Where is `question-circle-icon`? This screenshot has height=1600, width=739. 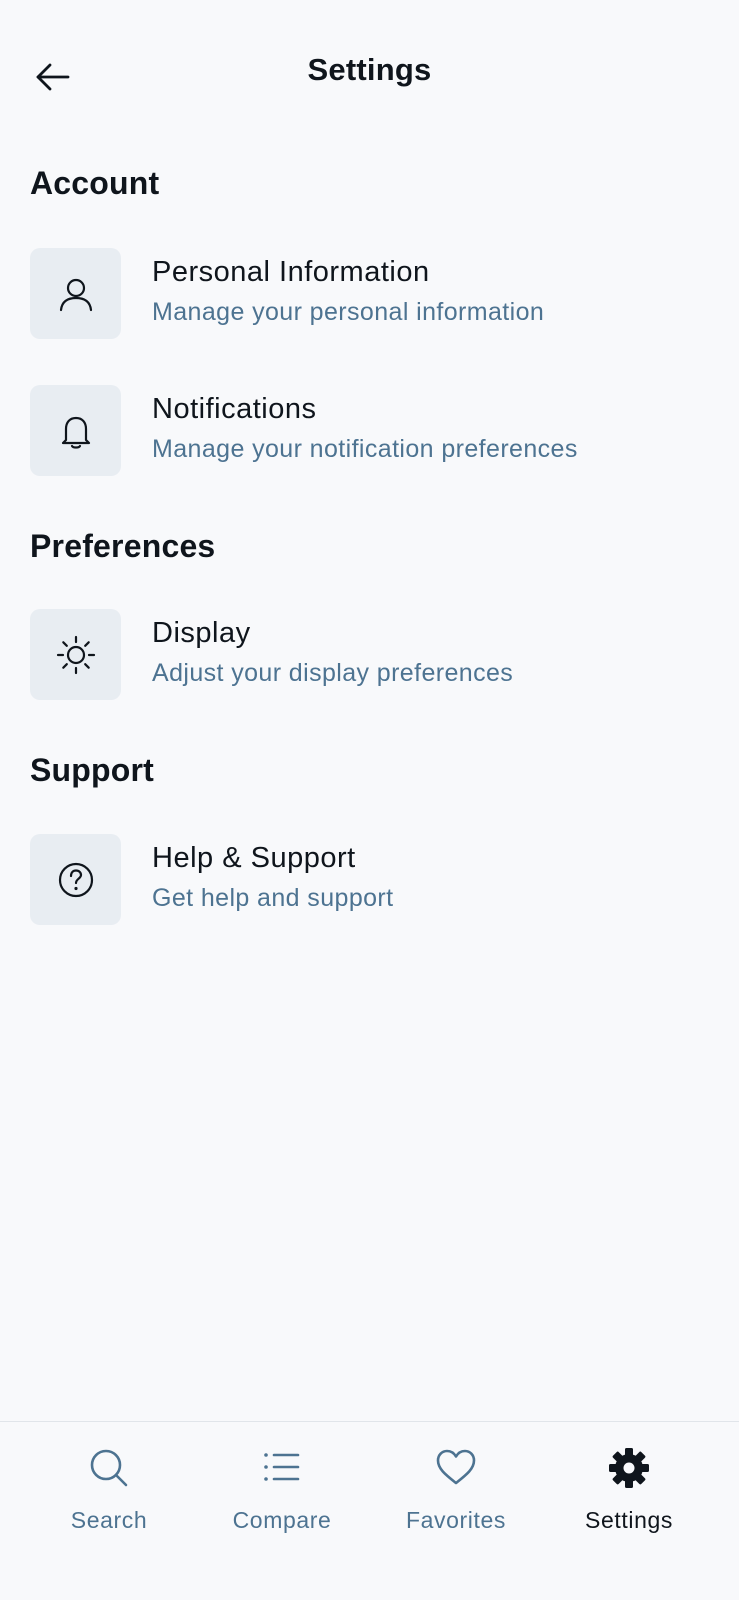
question-circle-icon is located at coordinates (75, 879).